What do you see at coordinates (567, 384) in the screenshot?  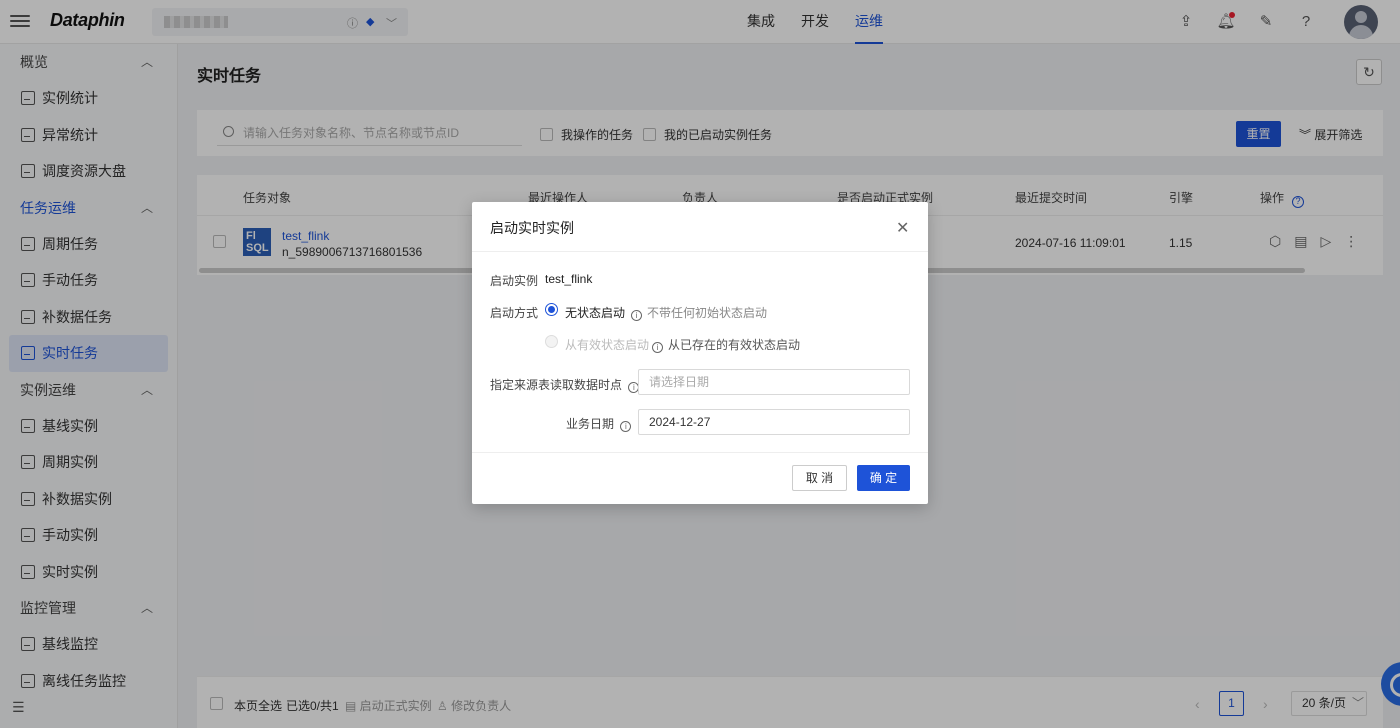 I see `source-time-label: 指定来源表读取数据时点 i` at bounding box center [567, 384].